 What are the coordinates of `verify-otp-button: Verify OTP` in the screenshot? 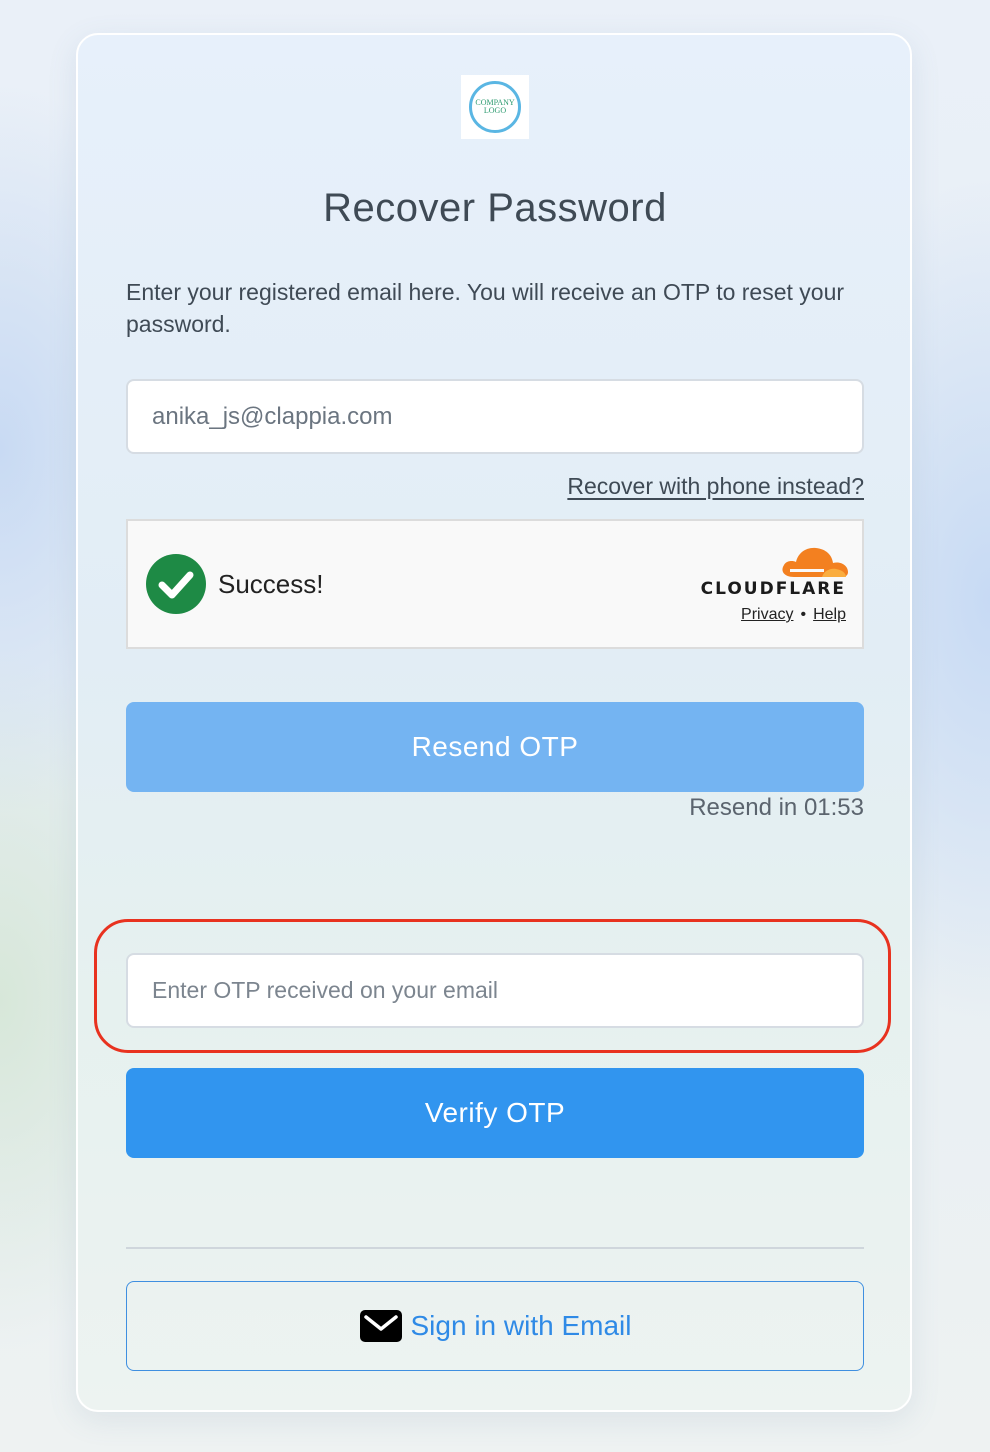 It's located at (495, 1113).